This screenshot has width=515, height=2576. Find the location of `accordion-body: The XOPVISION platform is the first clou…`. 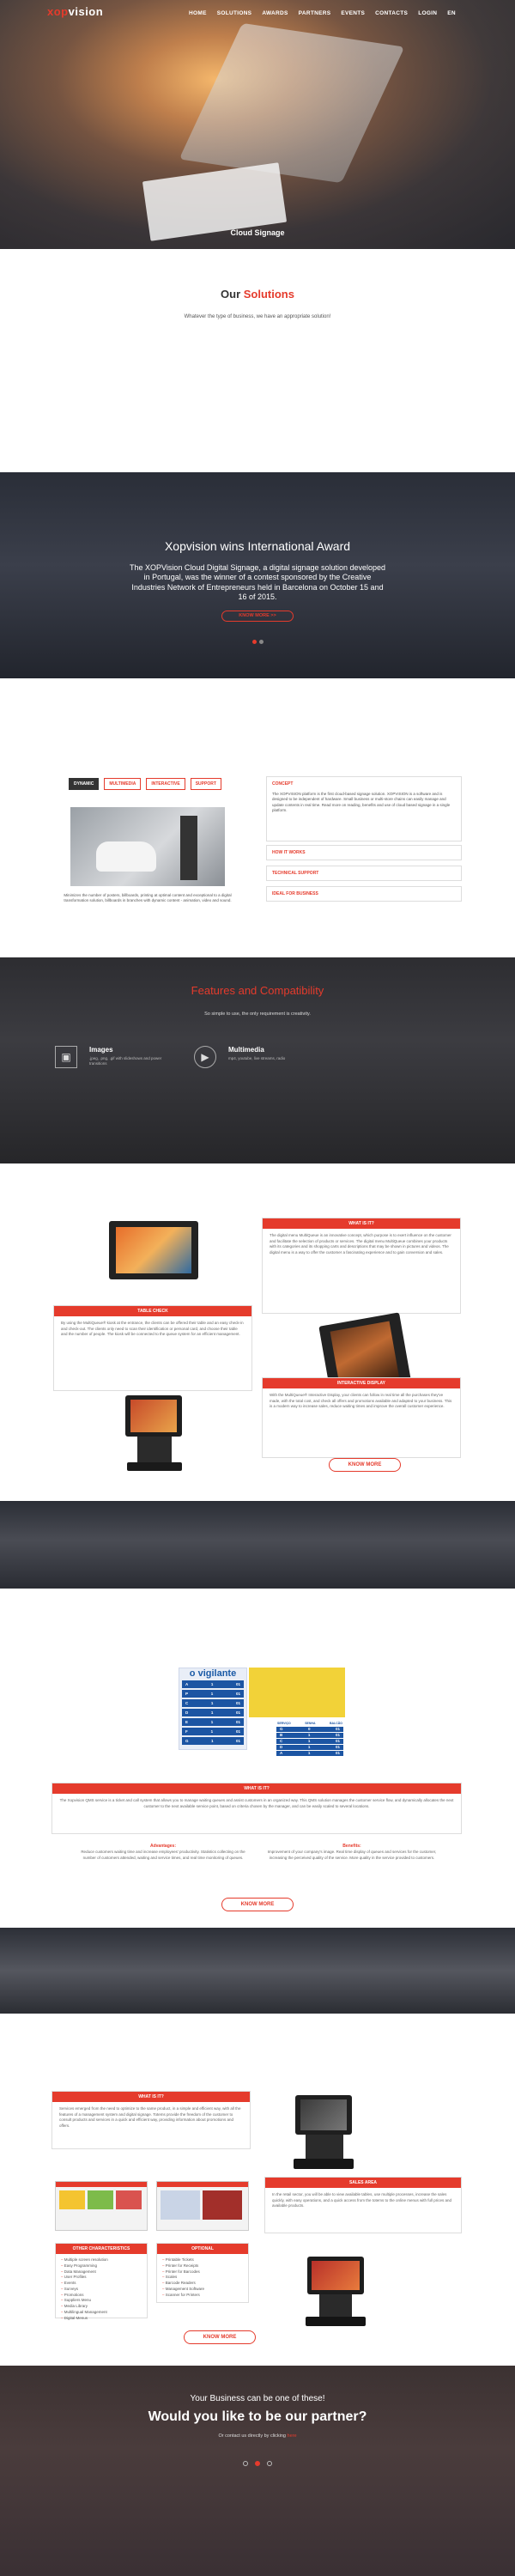

accordion-body: The XOPVISION platform is the first clou… is located at coordinates (361, 802).